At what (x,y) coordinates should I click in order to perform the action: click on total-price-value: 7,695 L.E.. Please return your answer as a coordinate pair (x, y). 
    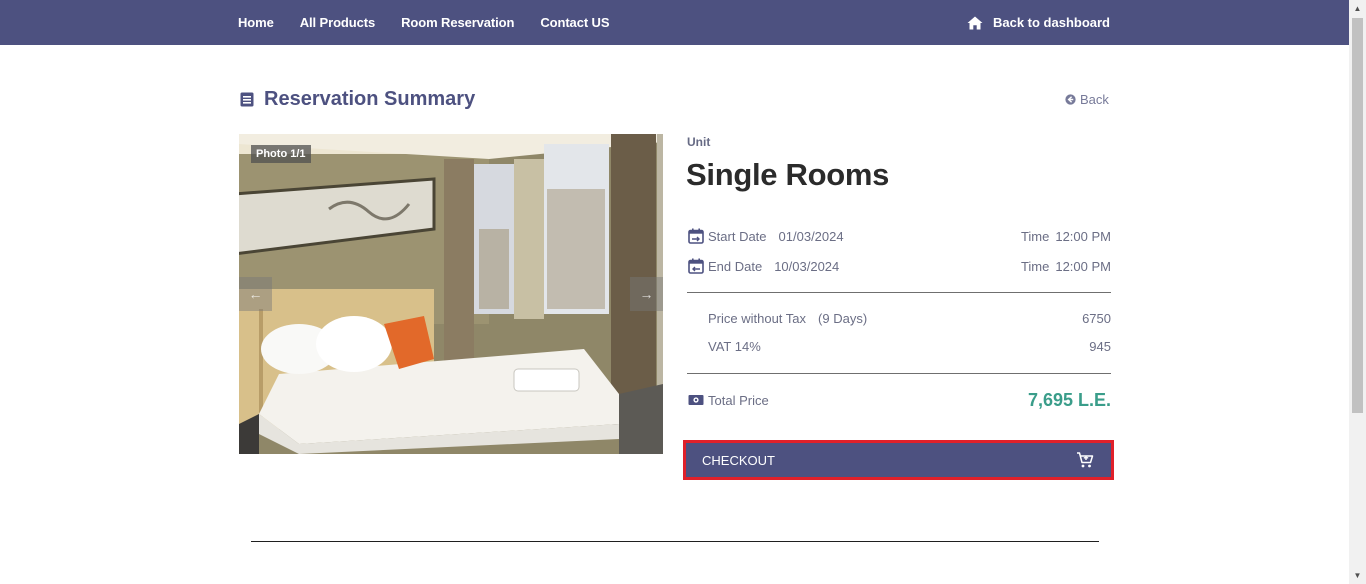
    Looking at the image, I should click on (1069, 399).